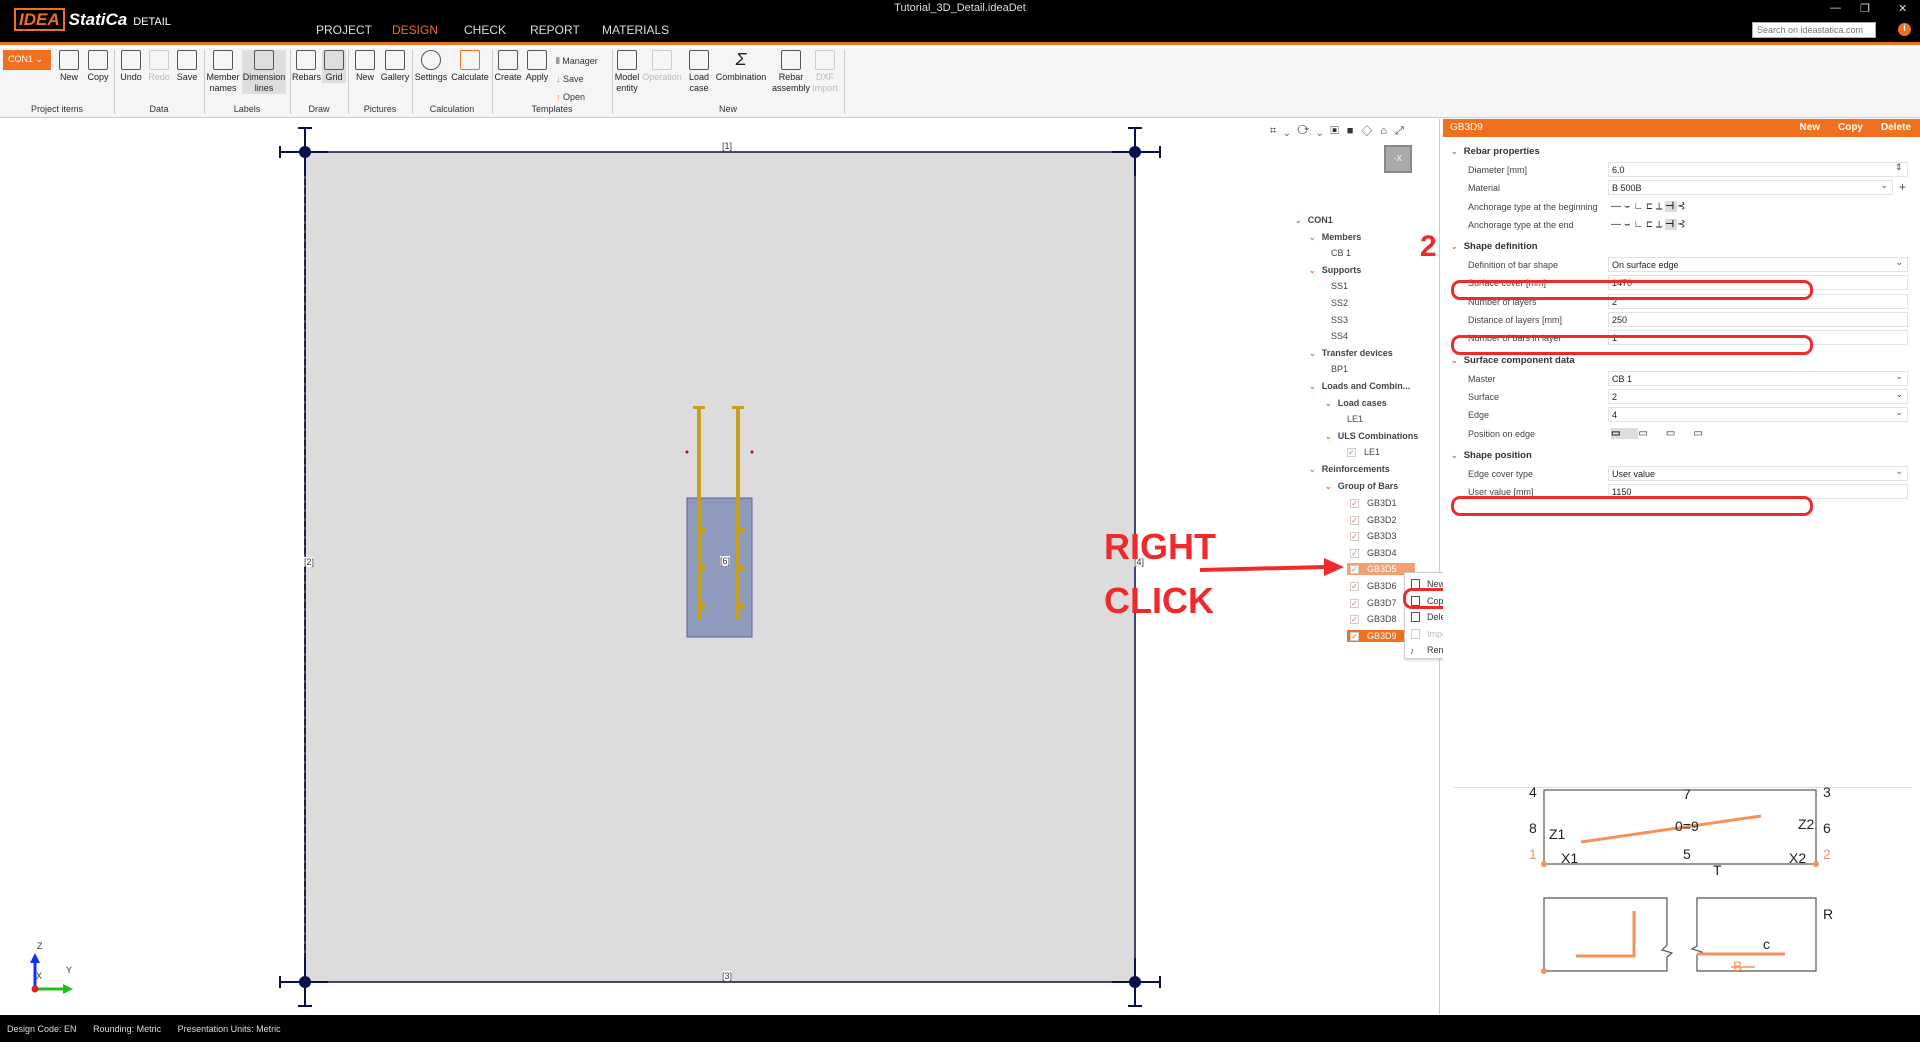 The image size is (1920, 1042). What do you see at coordinates (131, 60) in the screenshot?
I see `undo-icon` at bounding box center [131, 60].